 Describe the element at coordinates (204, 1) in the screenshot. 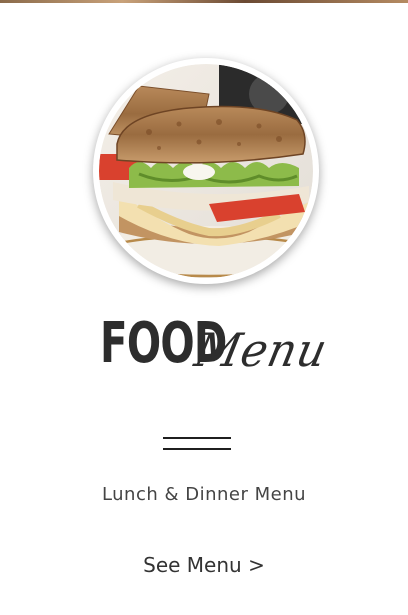

I see `top-hero-image-edge` at that location.